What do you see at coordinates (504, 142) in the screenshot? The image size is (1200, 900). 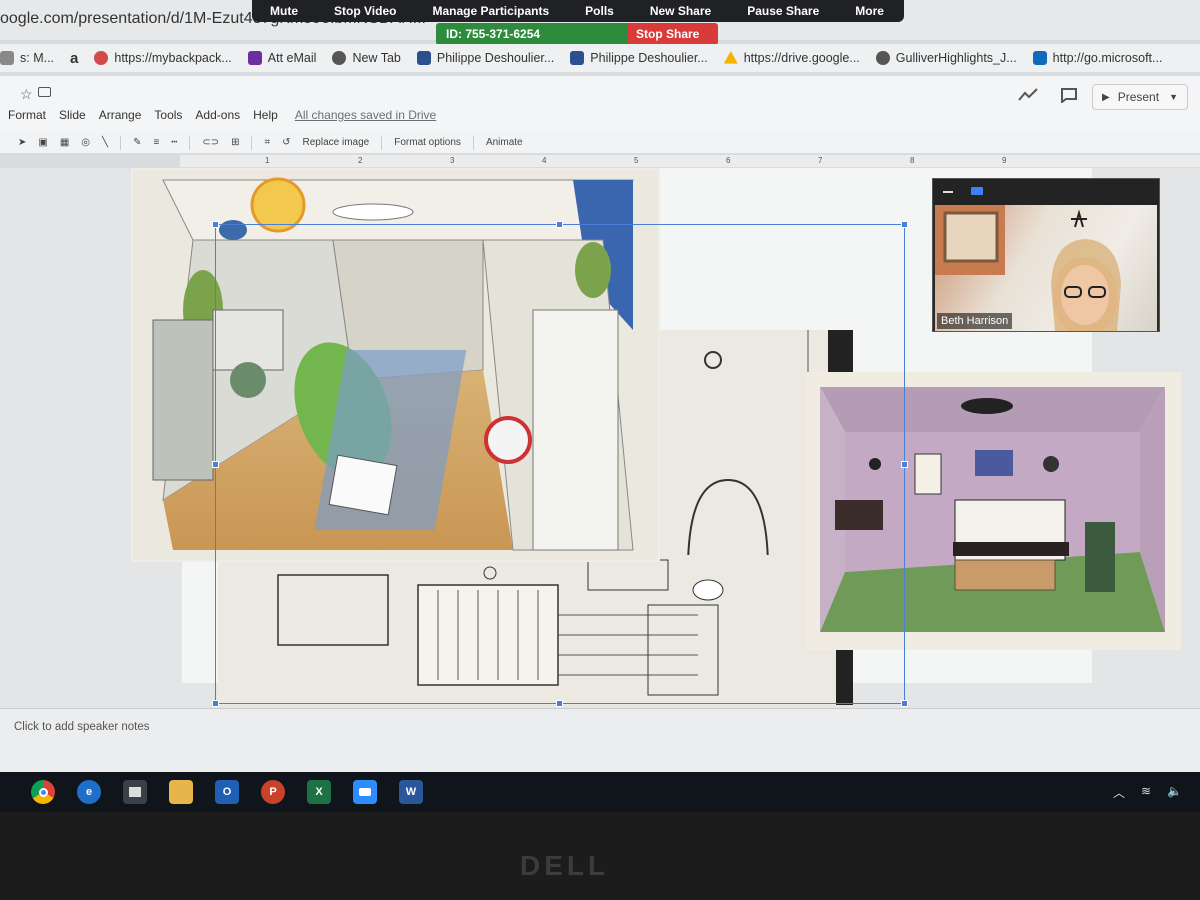 I see `animate-button: Animate` at bounding box center [504, 142].